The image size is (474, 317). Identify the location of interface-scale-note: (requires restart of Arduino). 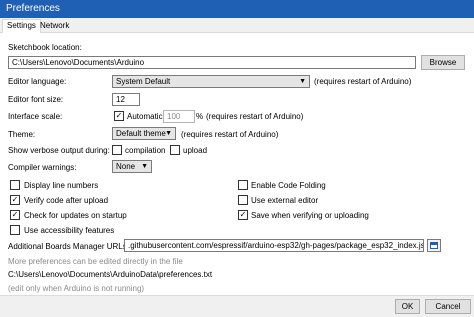
(255, 116).